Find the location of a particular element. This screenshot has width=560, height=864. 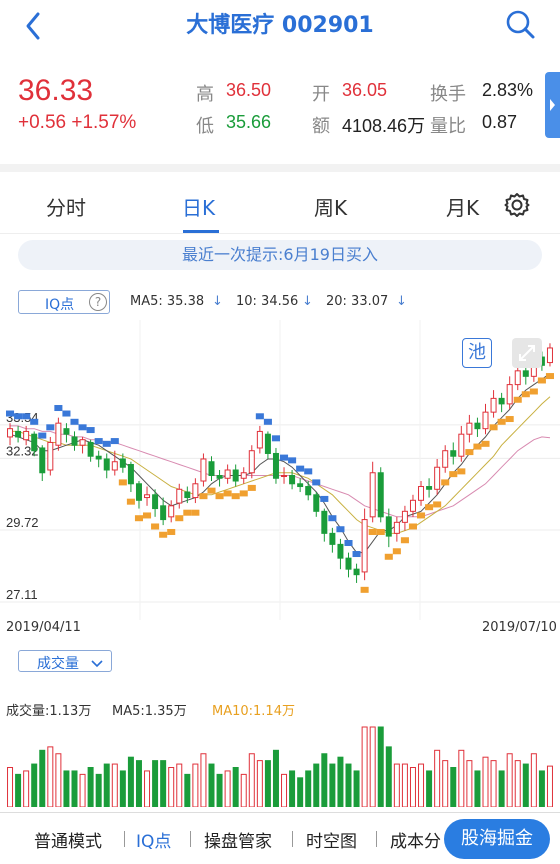

iq-indicator-selector: IQ点 ? is located at coordinates (64, 302).